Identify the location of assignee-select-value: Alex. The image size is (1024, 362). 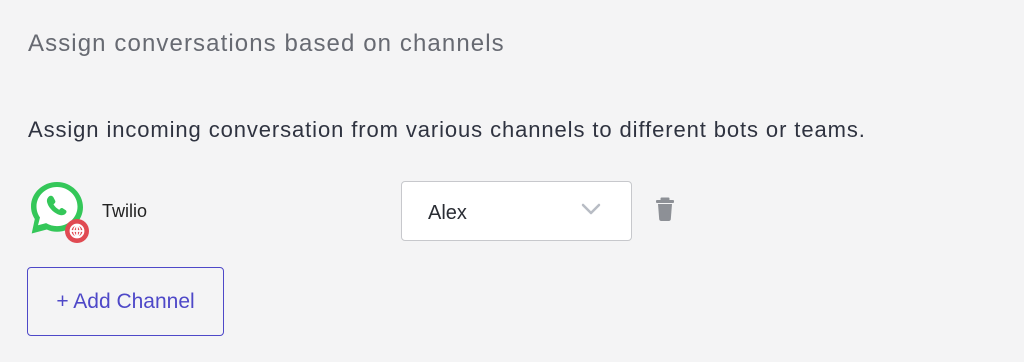
(447, 213).